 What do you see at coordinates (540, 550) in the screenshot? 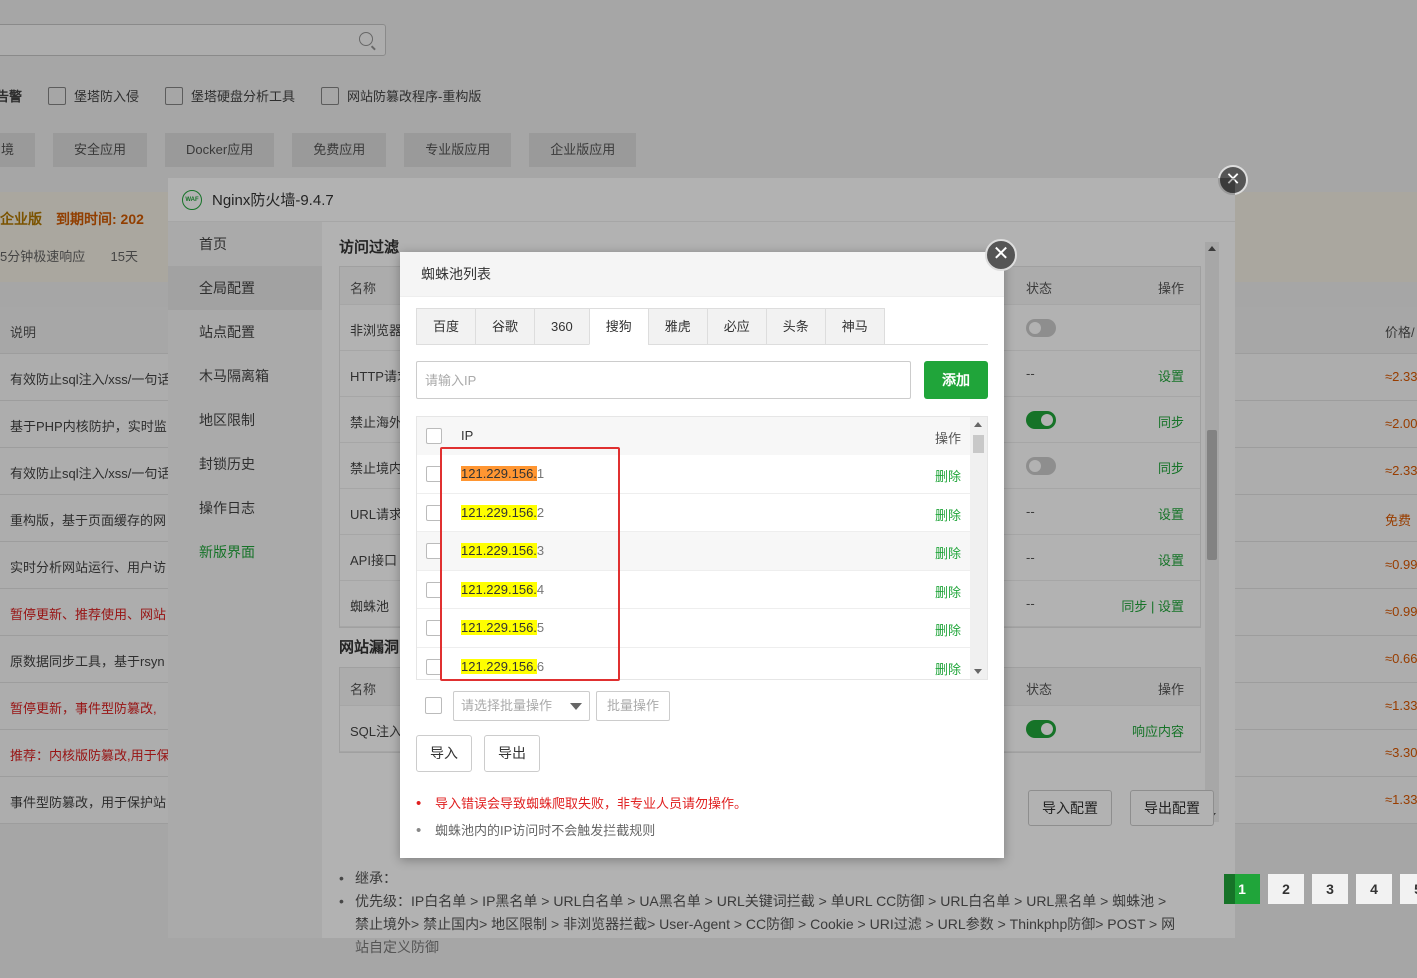
I see `ip-suffix: 3` at bounding box center [540, 550].